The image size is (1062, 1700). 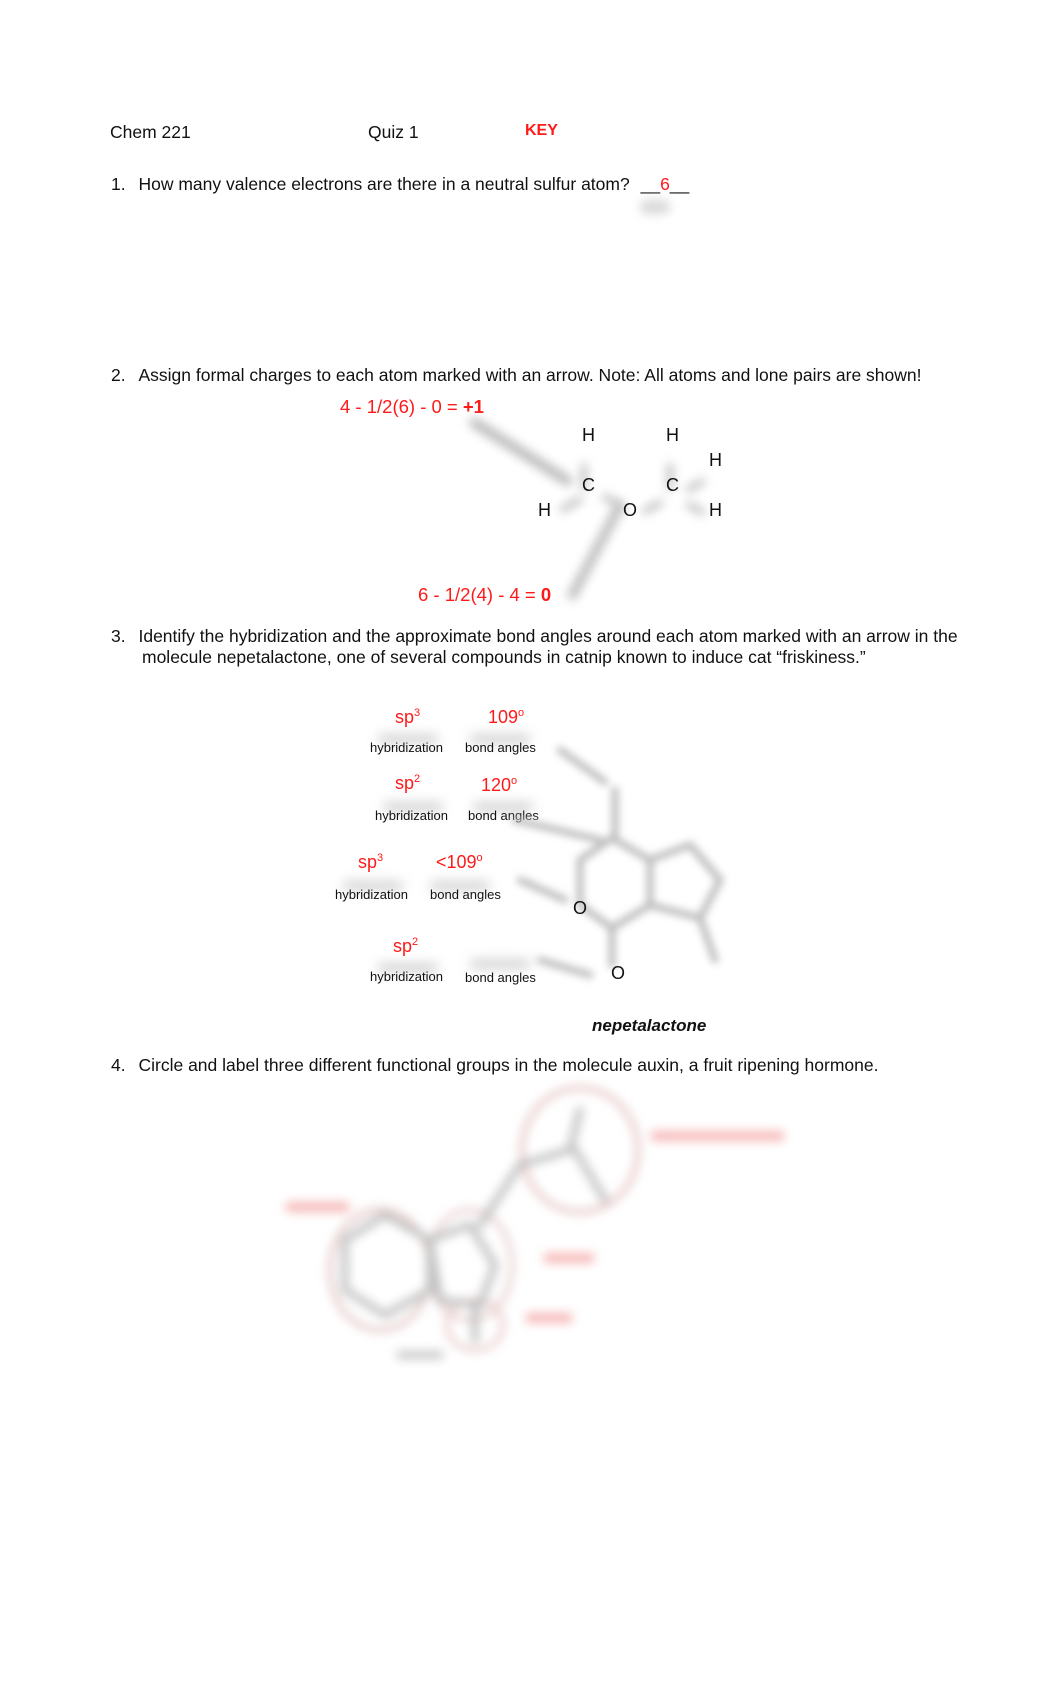 What do you see at coordinates (521, 451) in the screenshot?
I see `arrow-to-carbon` at bounding box center [521, 451].